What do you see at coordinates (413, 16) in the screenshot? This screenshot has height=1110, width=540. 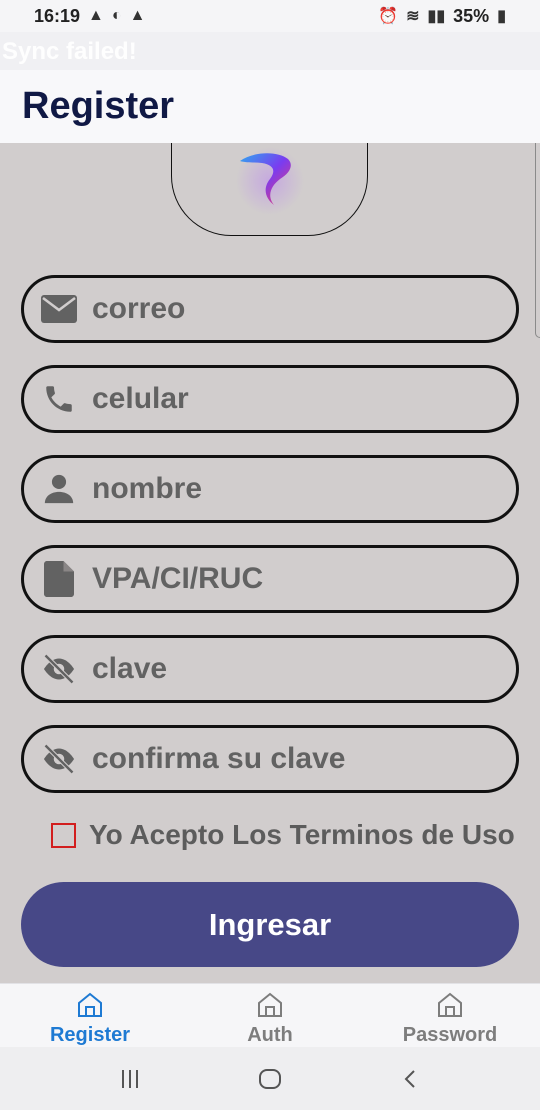 I see `wifi-icon: ≋` at bounding box center [413, 16].